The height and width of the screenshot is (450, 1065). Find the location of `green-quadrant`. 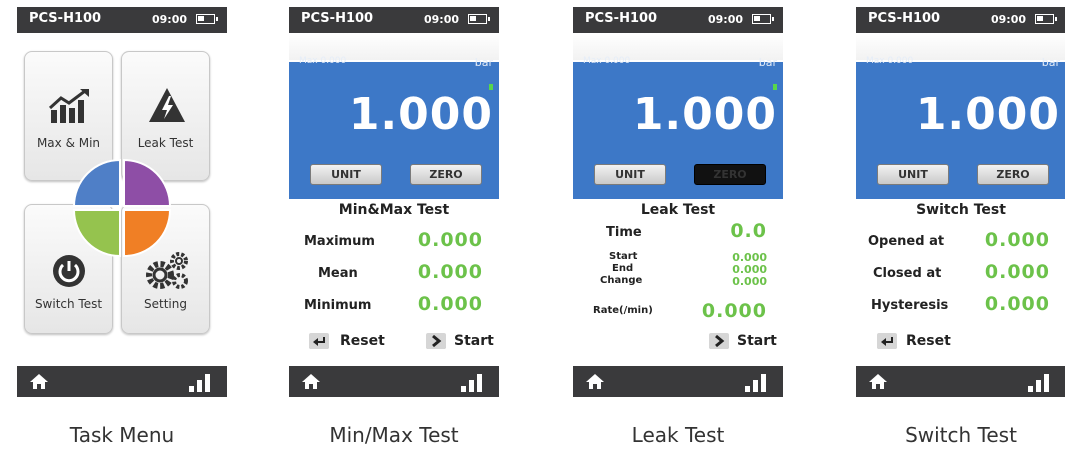

green-quadrant is located at coordinates (96, 233).